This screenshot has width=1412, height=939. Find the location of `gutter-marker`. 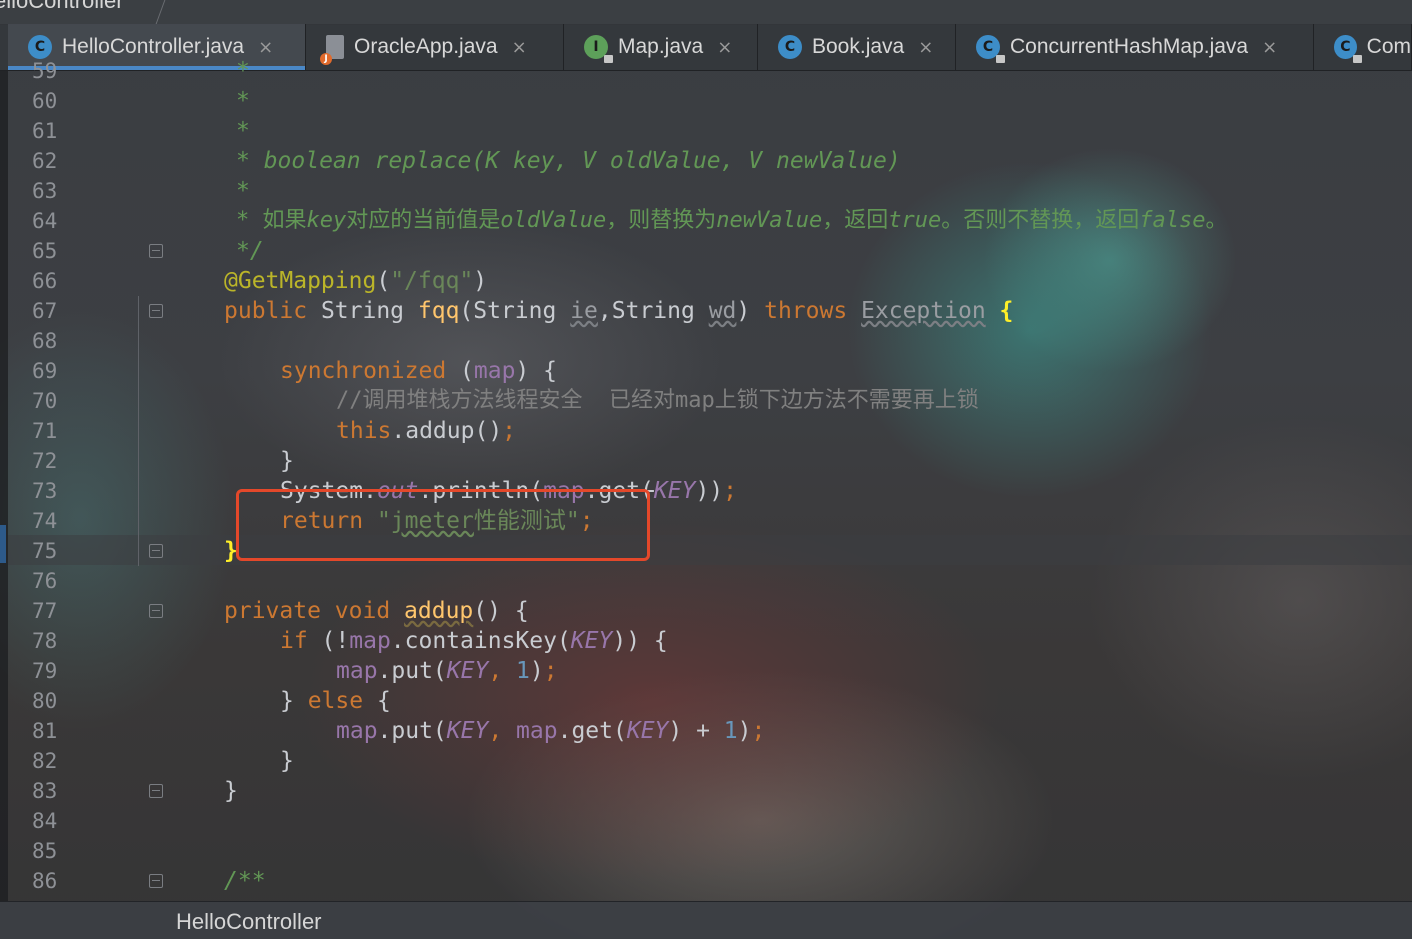

gutter-marker is located at coordinates (3, 544).